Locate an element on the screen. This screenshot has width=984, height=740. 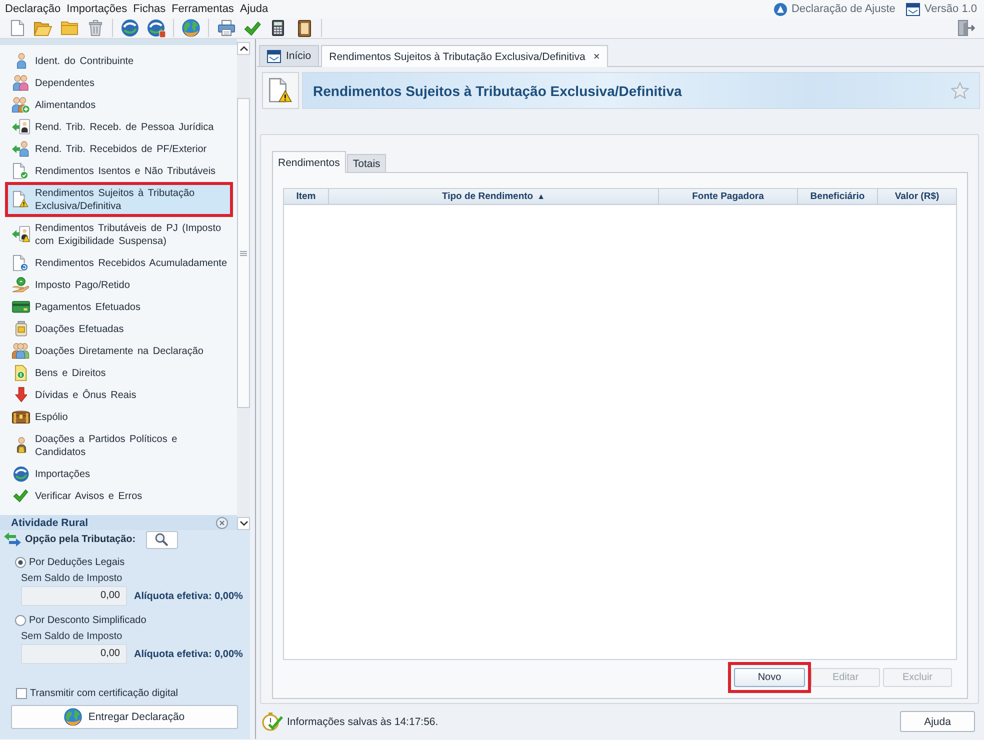
card-icon is located at coordinates (21, 307).